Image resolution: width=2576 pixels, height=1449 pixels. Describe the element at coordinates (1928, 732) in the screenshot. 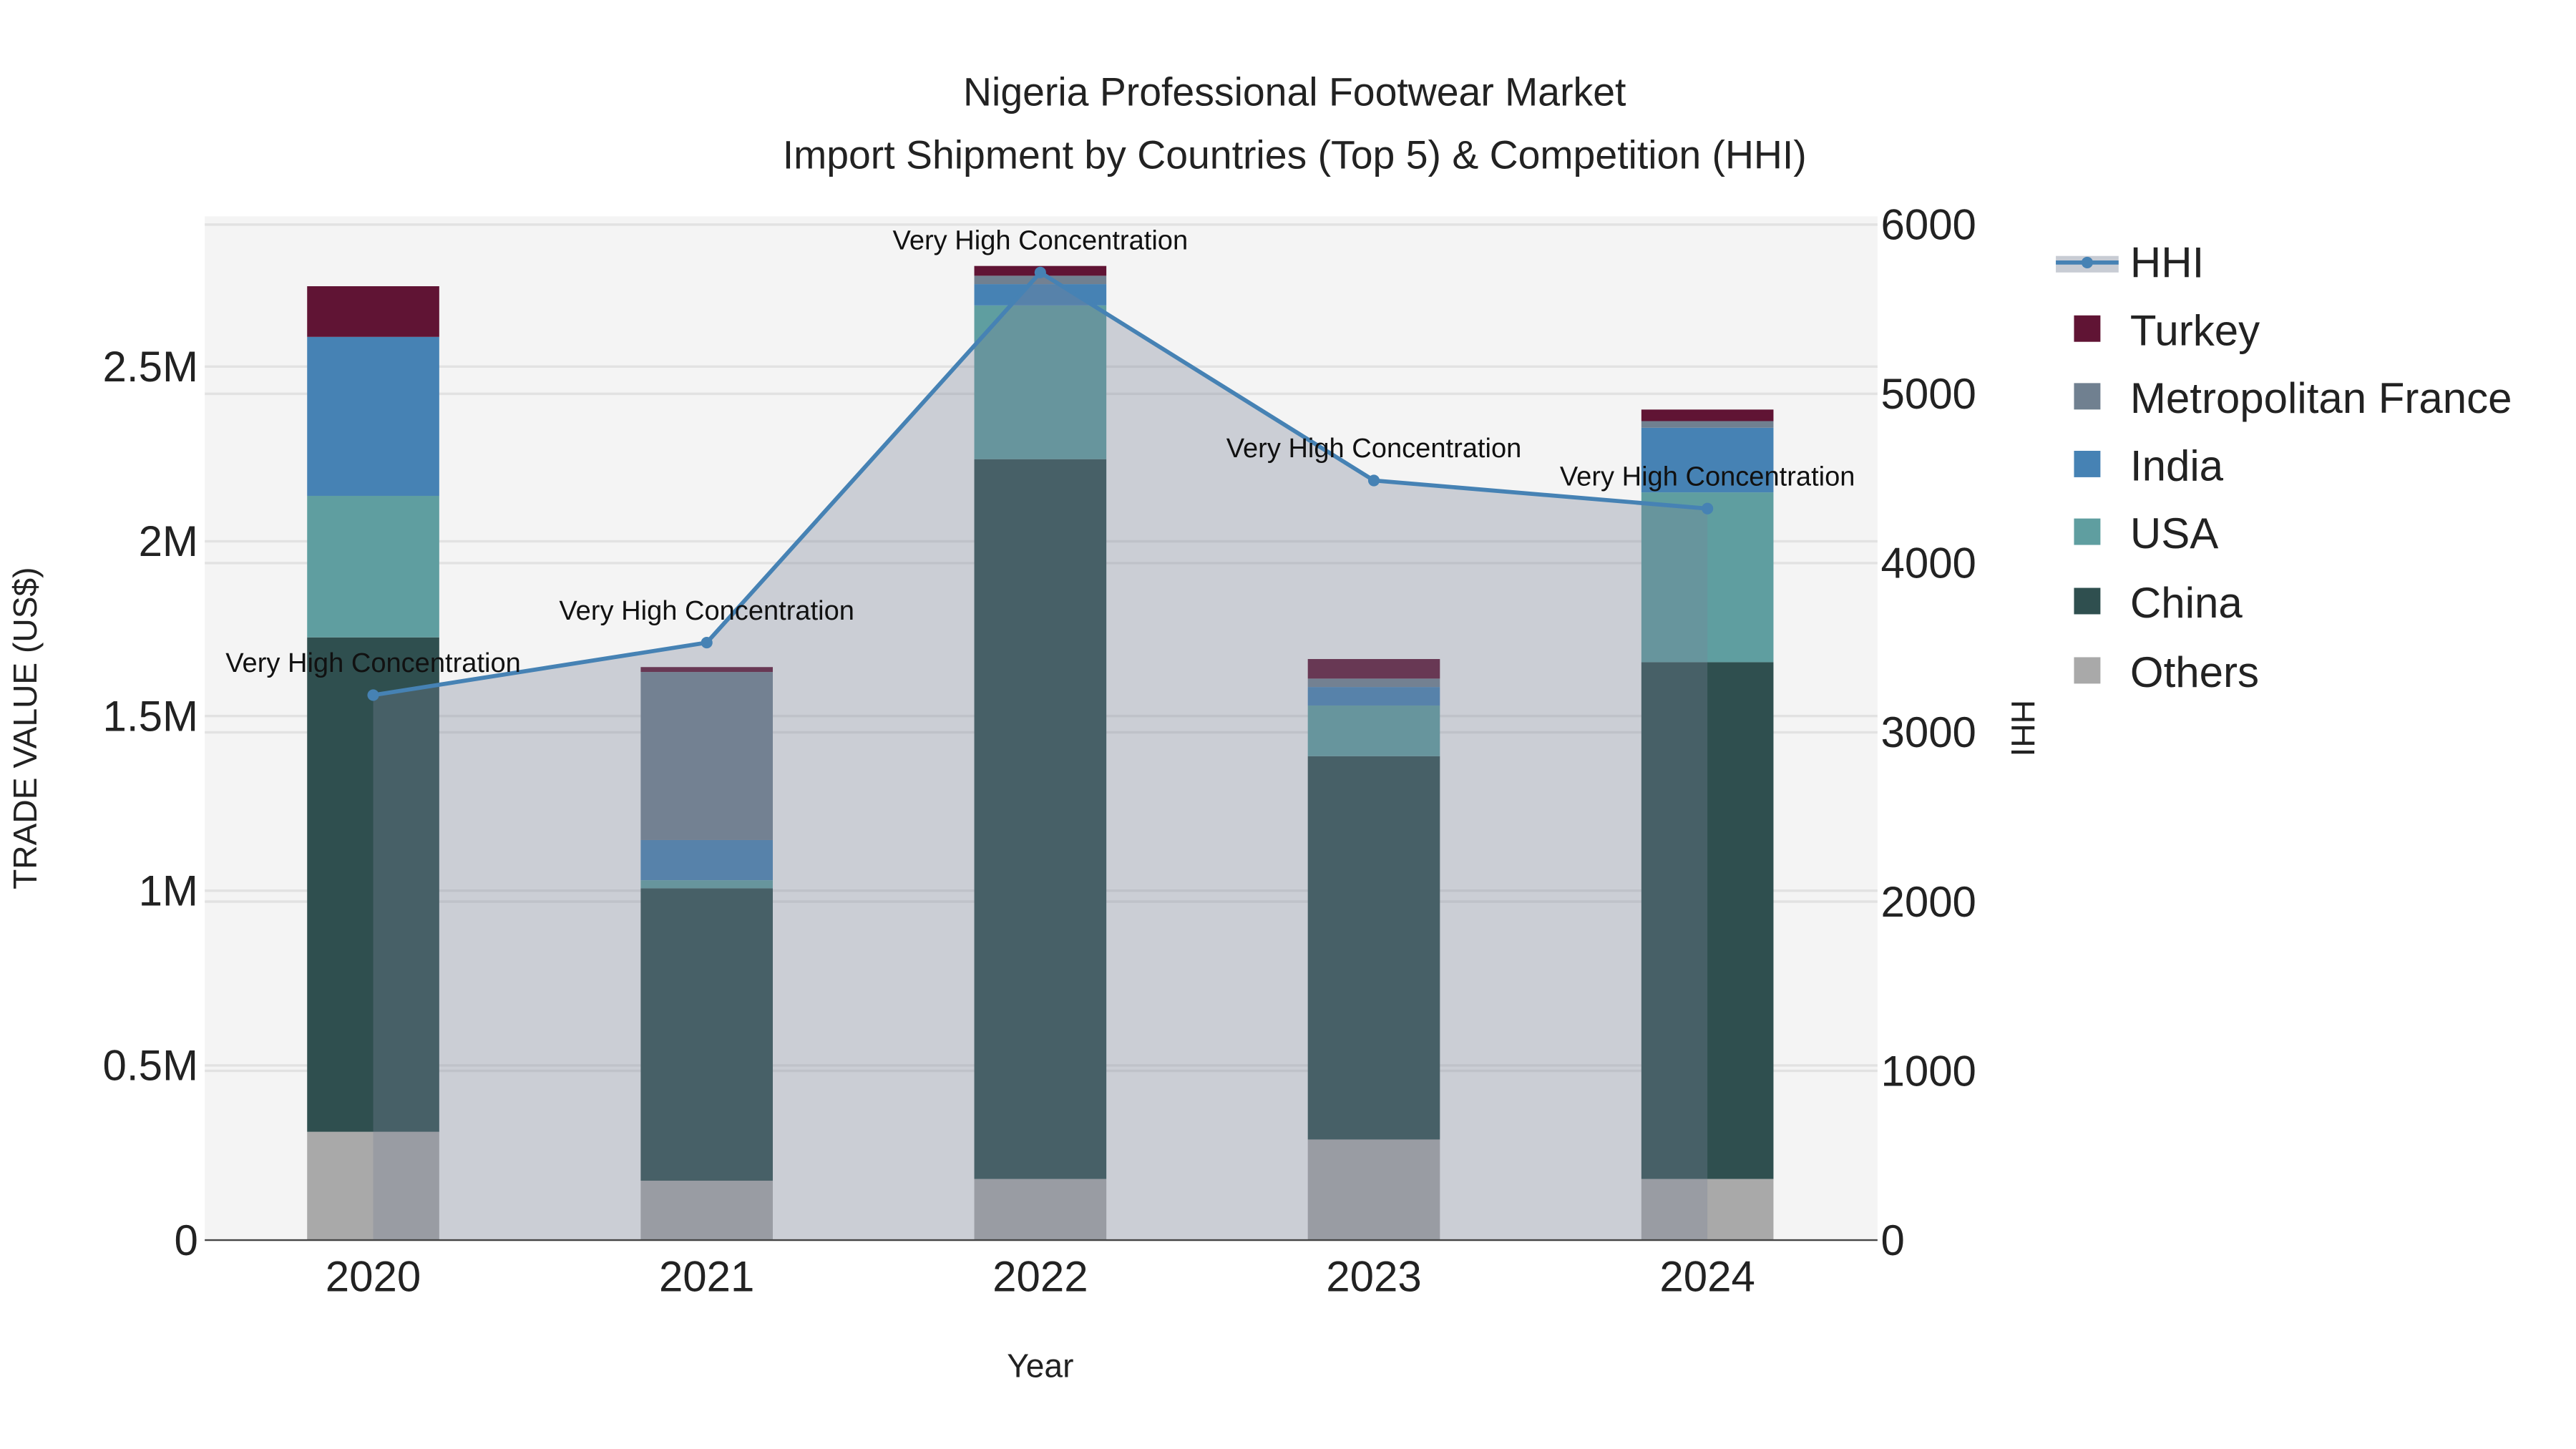

I see `y2-tick-label: 3000` at that location.